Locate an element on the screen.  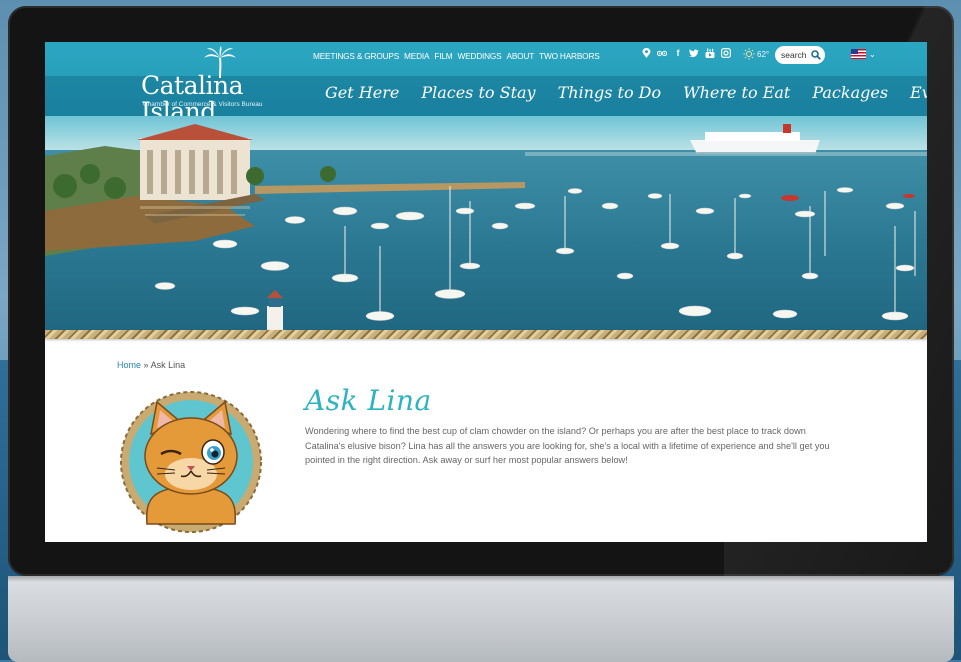
breadcrumb-home-link: Home is located at coordinates (129, 365).